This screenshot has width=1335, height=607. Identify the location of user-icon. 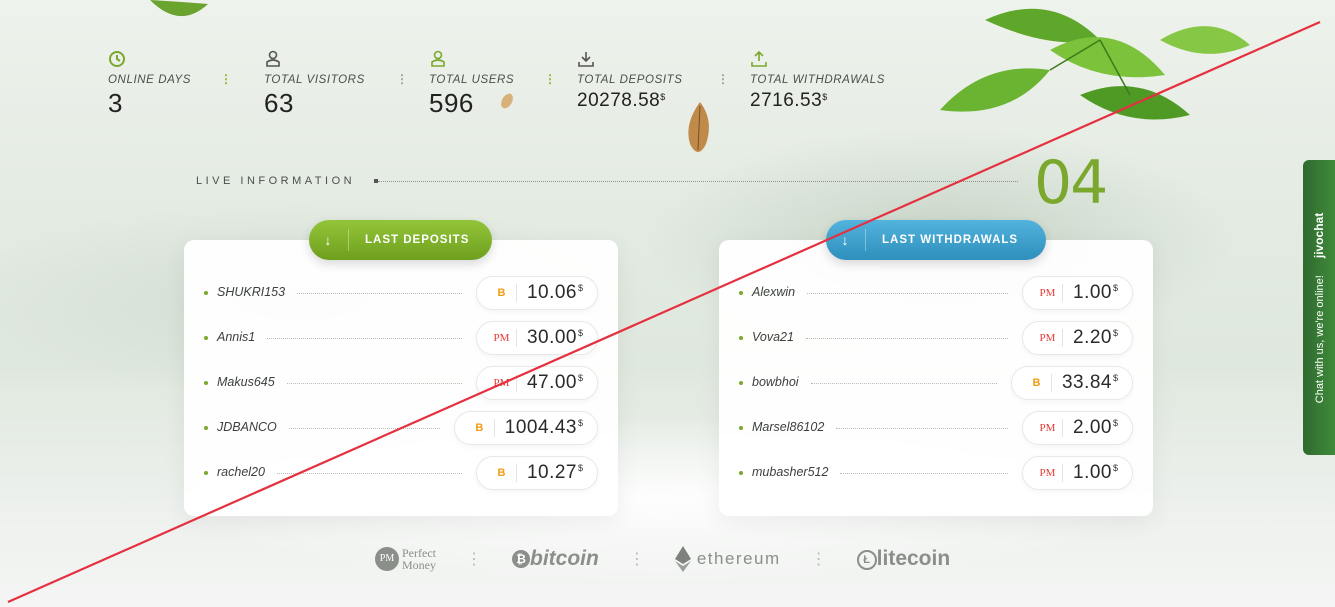
(273, 58).